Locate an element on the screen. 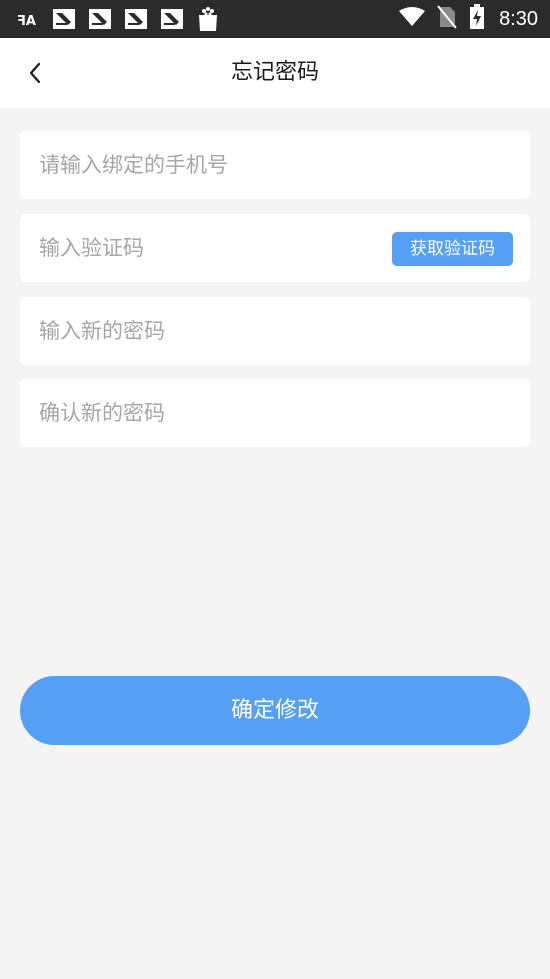 This screenshot has width=550, height=979. confirm-password-input is located at coordinates (275, 413).